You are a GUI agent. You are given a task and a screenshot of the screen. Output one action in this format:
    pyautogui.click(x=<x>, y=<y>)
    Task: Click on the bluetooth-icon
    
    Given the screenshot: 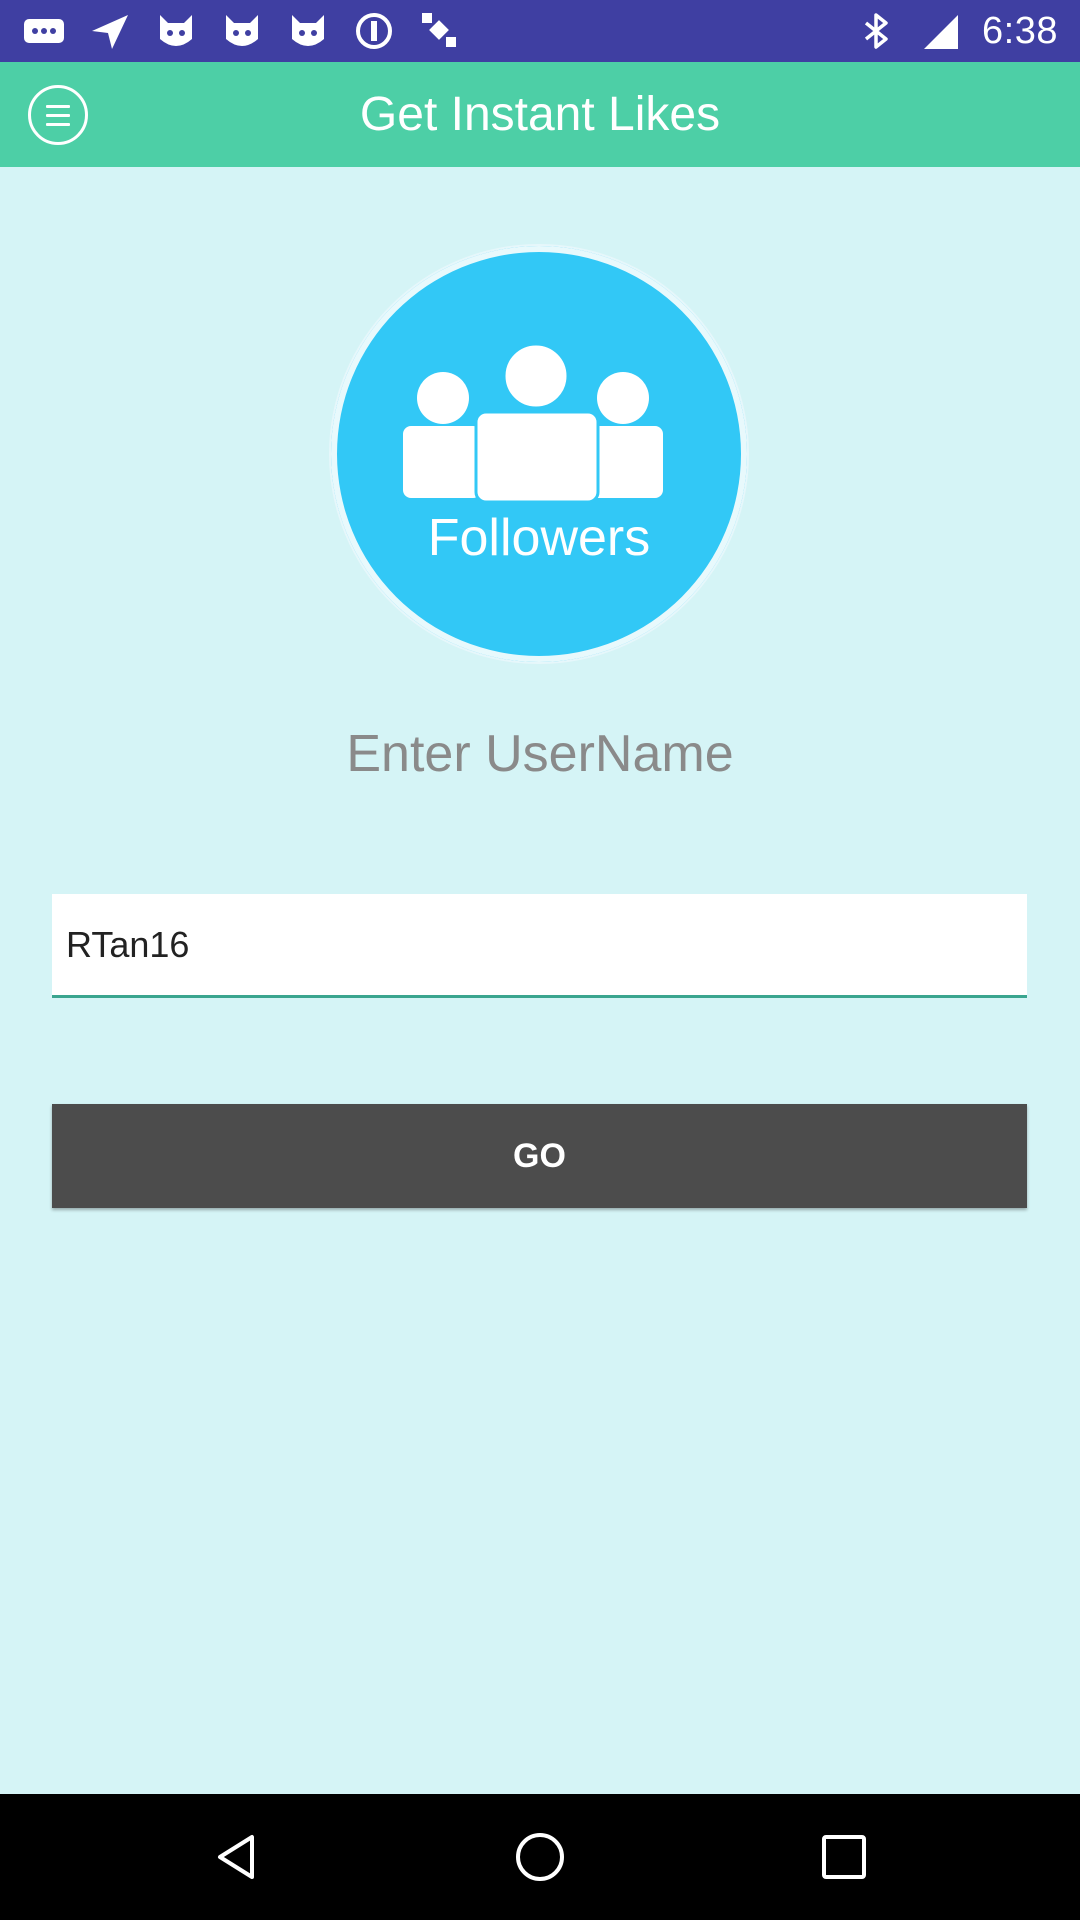 What is the action you would take?
    pyautogui.click(x=876, y=31)
    